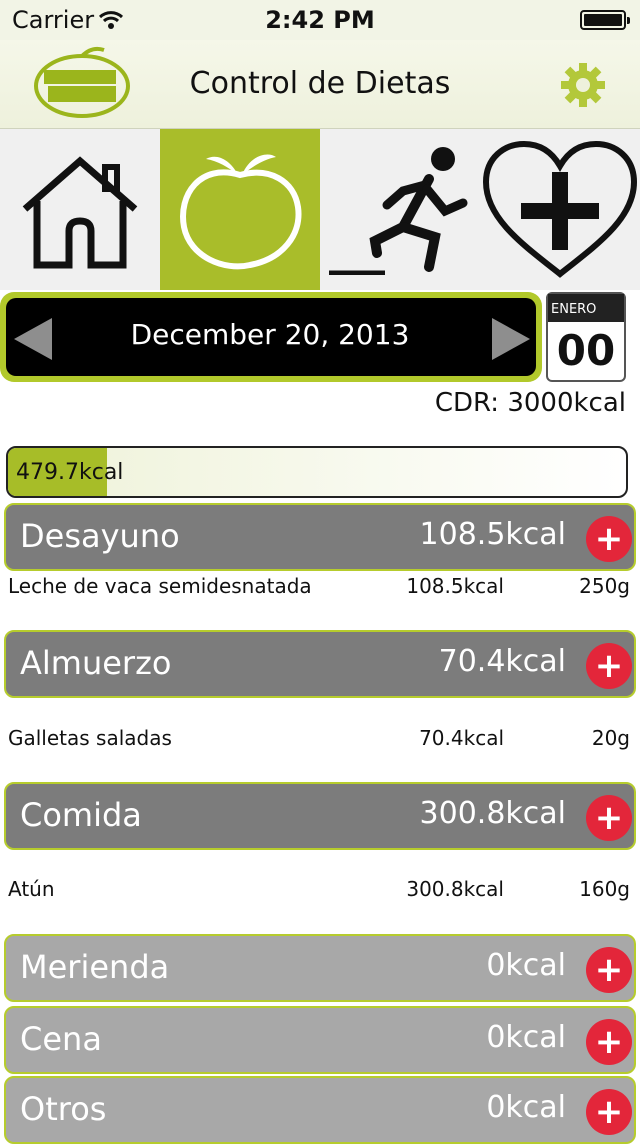 The image size is (640, 1144). Describe the element at coordinates (320, 537) in the screenshot. I see `meal-row-desayuno: Desayuno 108.5kcal +` at that location.